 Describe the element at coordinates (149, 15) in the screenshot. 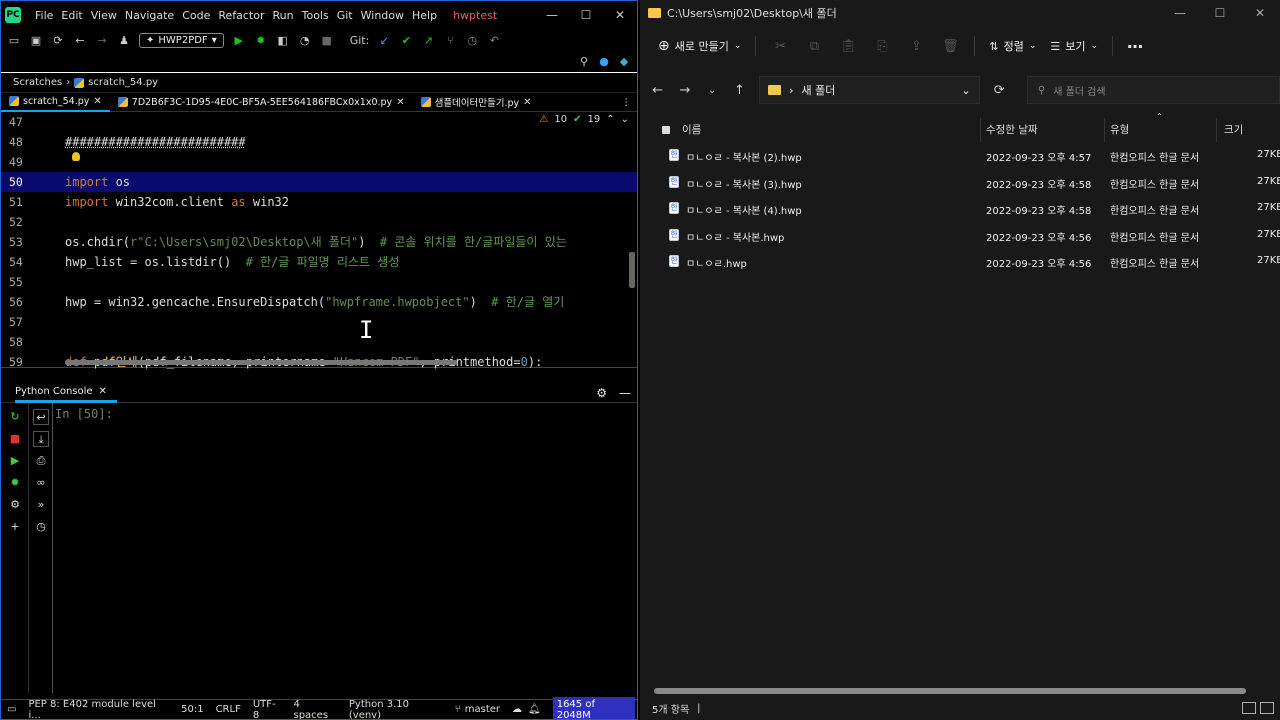

I see `menu-navigate: Navigate` at that location.